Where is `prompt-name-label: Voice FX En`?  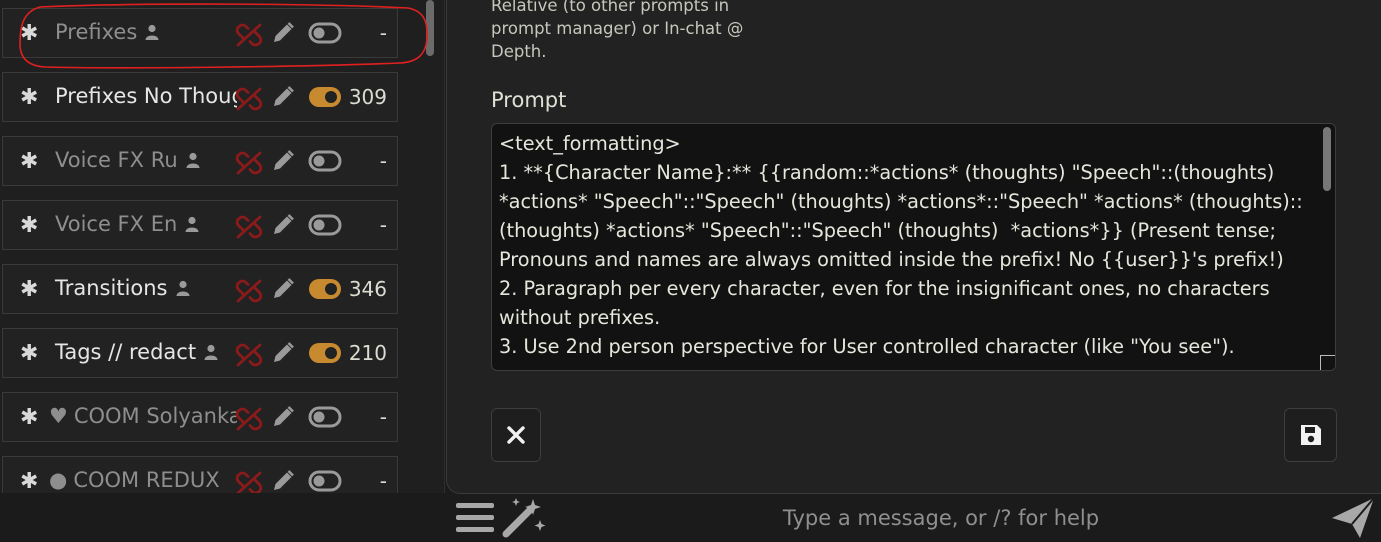
prompt-name-label: Voice FX En is located at coordinates (116, 224).